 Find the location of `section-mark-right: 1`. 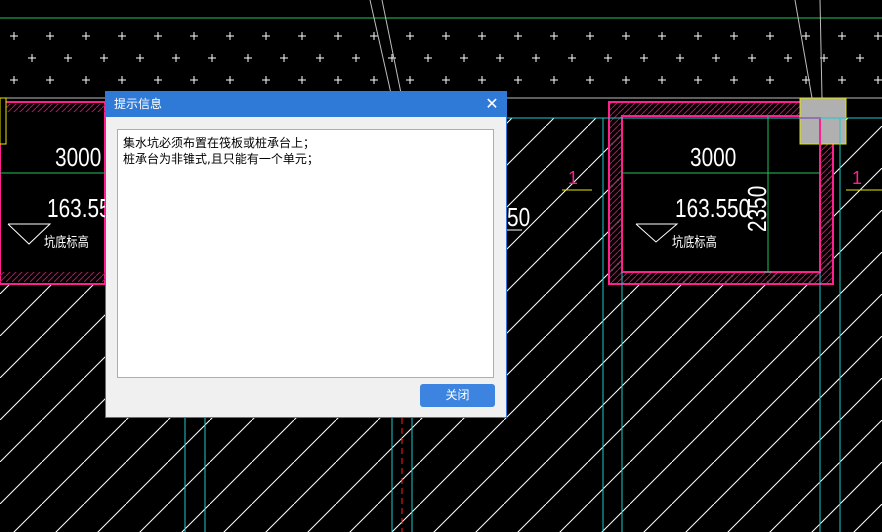

section-mark-right: 1 is located at coordinates (857, 178).